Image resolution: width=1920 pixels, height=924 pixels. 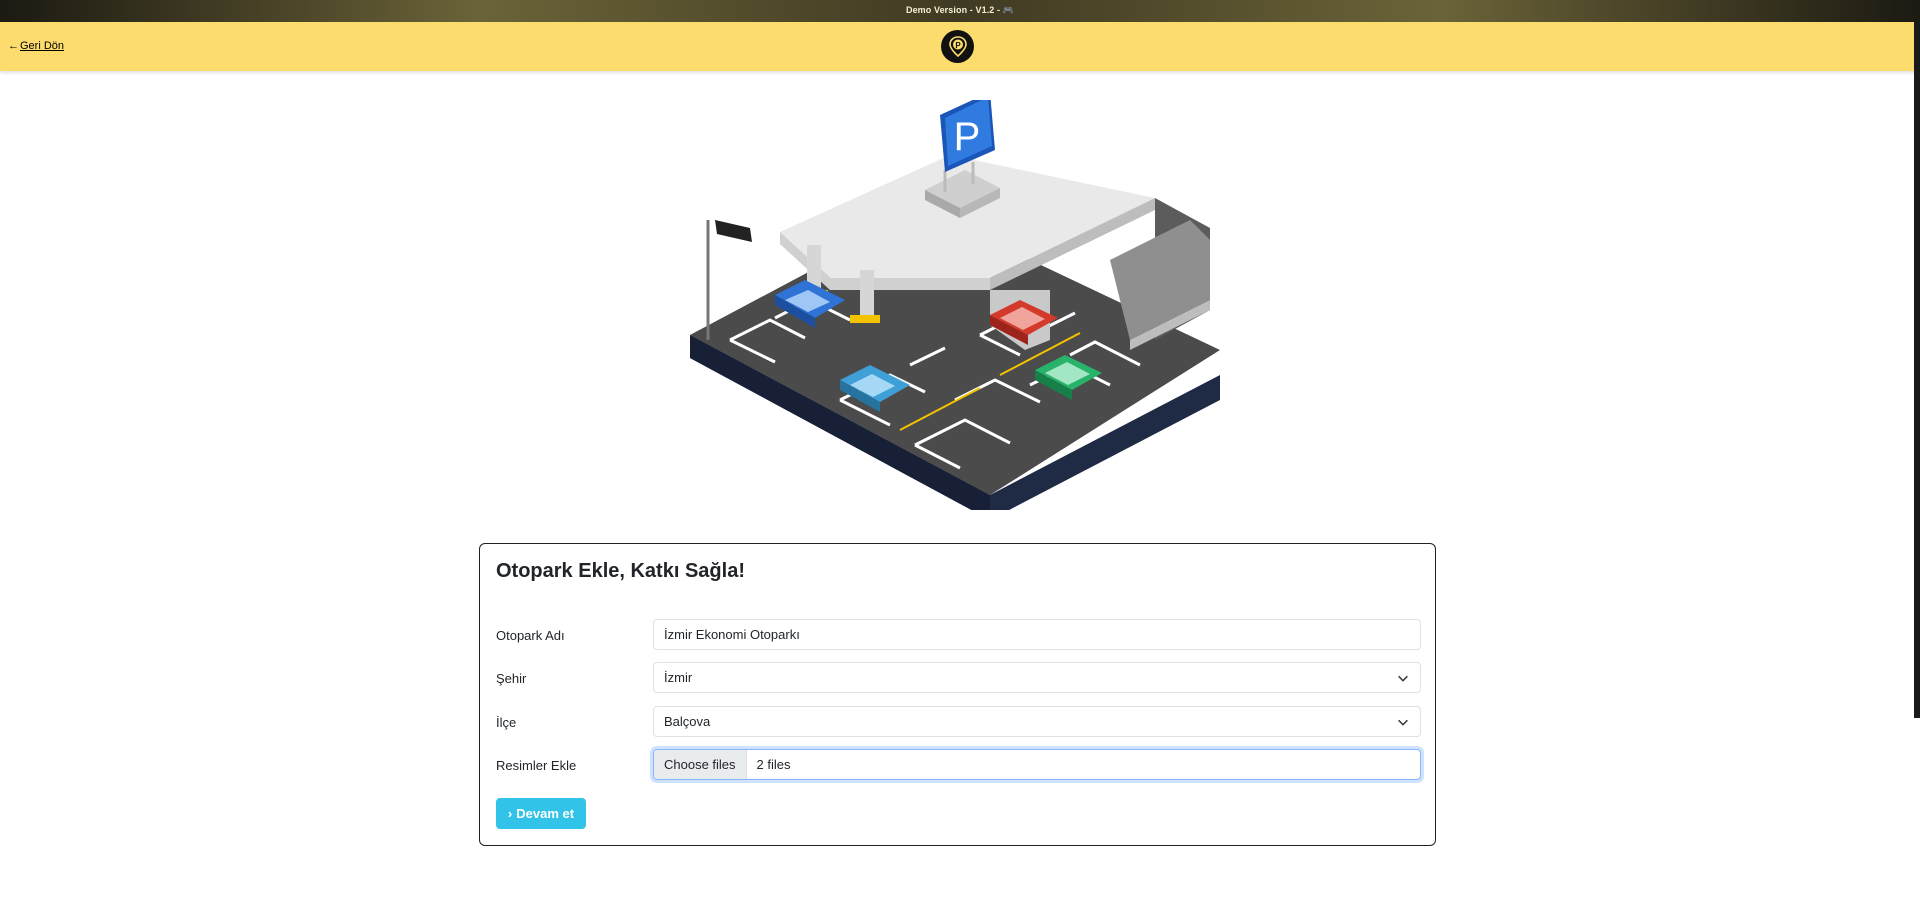 I want to click on district-label: İlçe, so click(x=506, y=722).